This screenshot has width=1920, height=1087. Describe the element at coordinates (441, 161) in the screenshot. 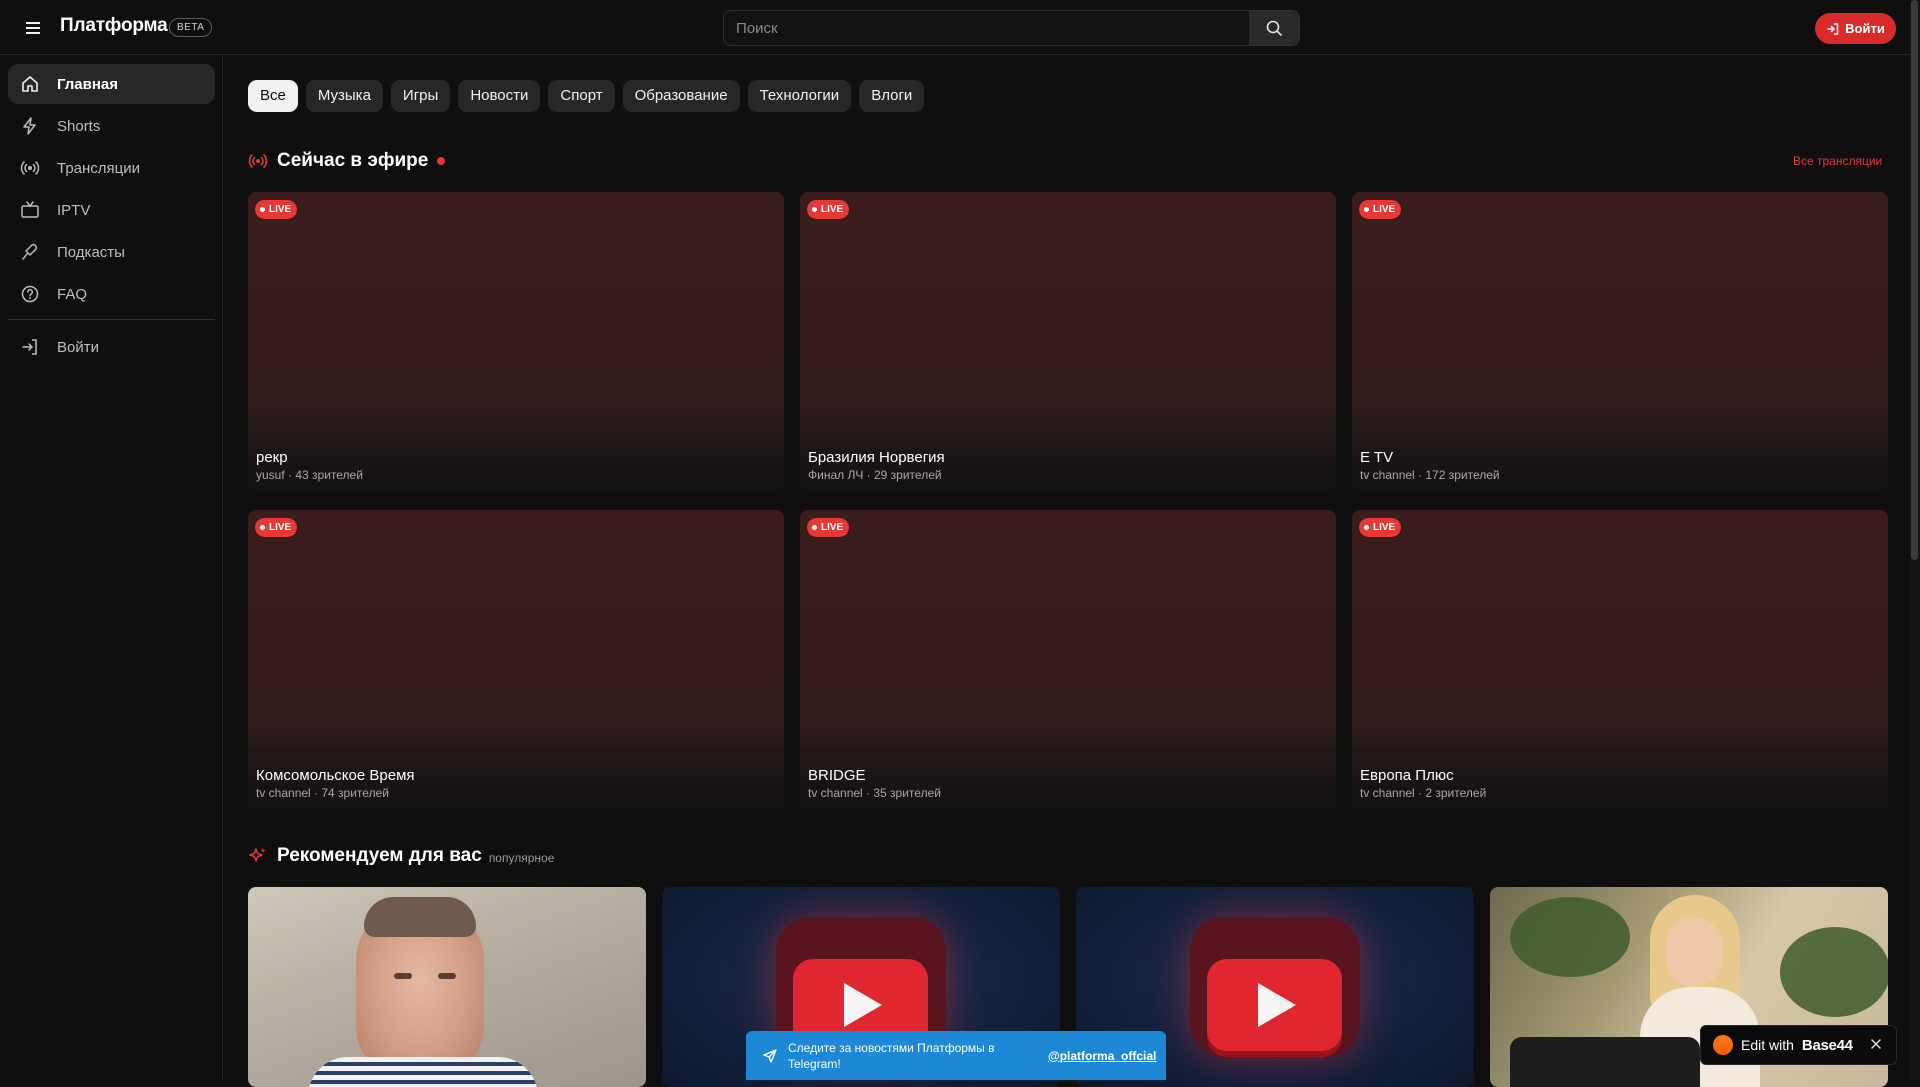

I see `live-indicator-dot` at that location.